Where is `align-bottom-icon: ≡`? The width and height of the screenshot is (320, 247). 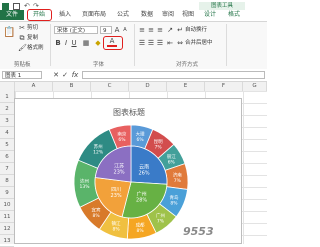
align-bottom-icon: ≡ is located at coordinates (160, 30).